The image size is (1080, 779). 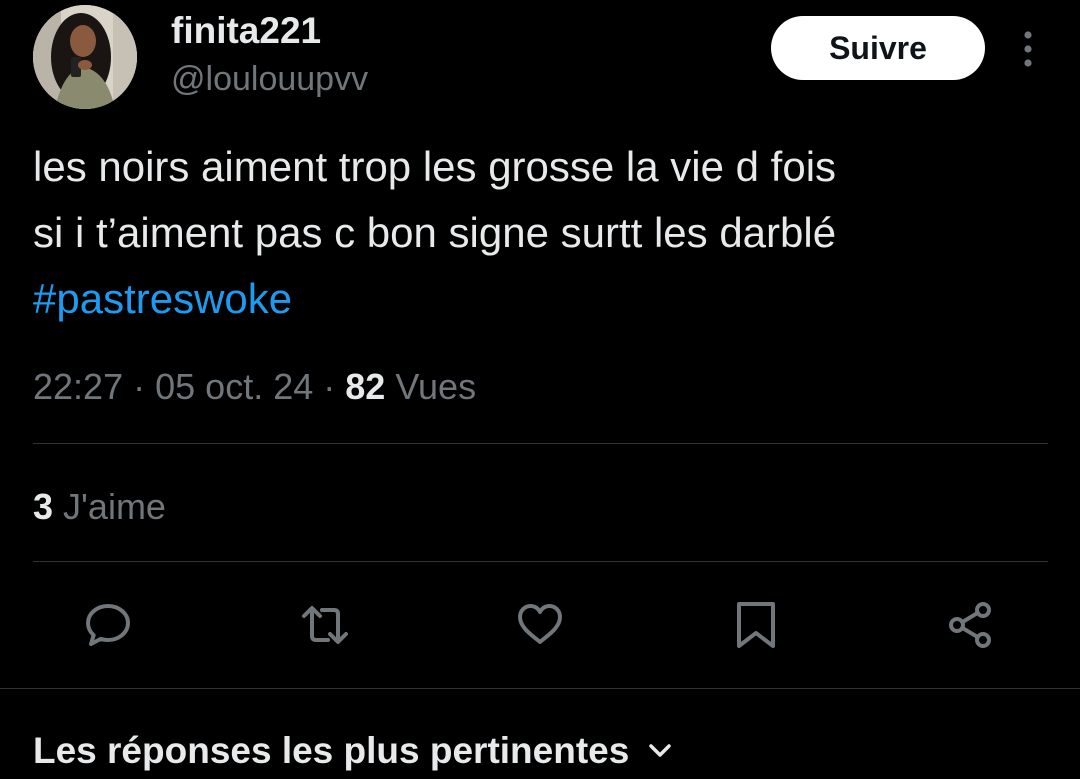 I want to click on reply-icon, so click(x=108, y=625).